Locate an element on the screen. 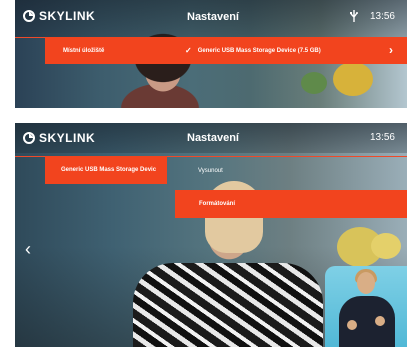 The width and height of the screenshot is (412, 347). menu-item-label: Generic USB Mass Storage Device (7.5 GB) is located at coordinates (259, 50).